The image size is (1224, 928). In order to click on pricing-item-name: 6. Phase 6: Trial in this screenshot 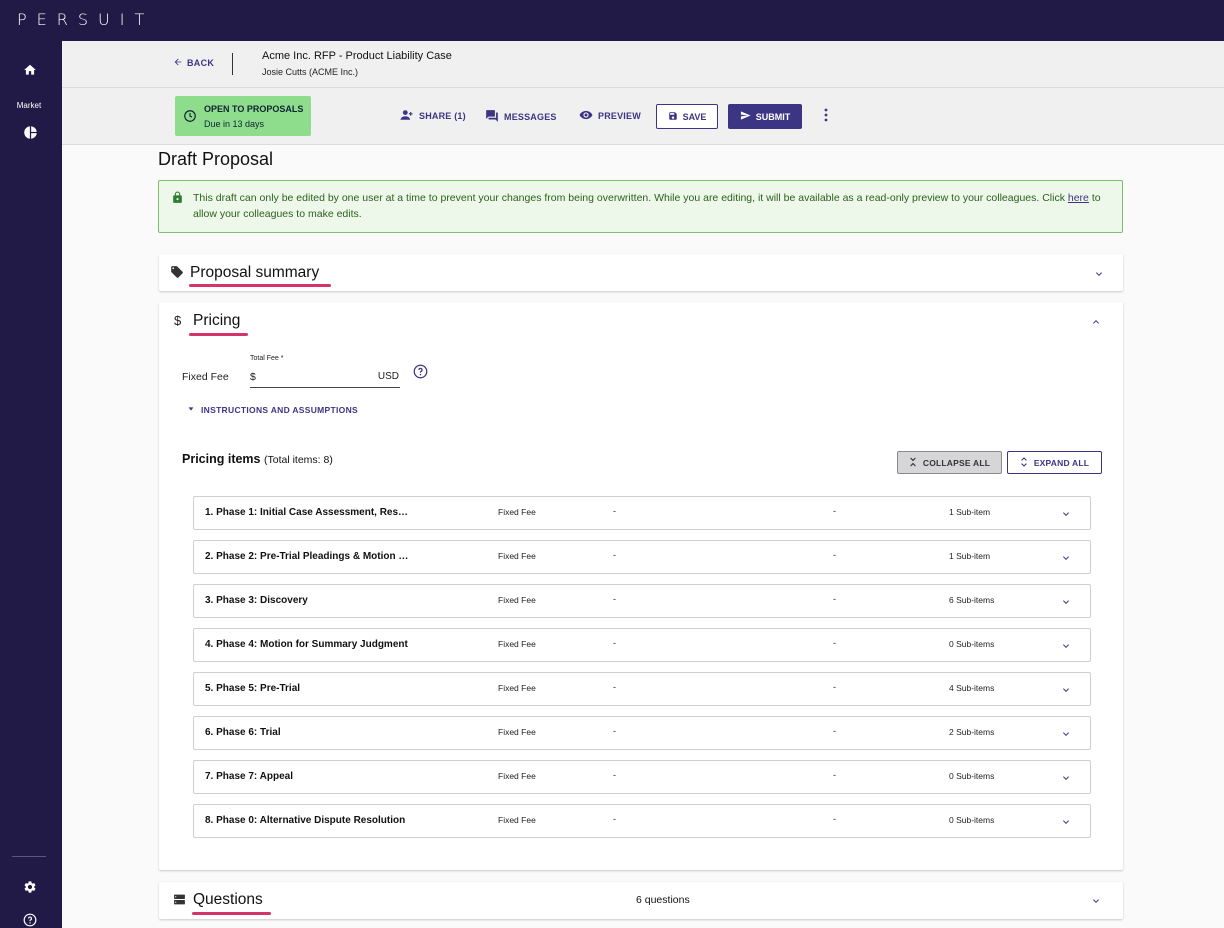, I will do `click(243, 732)`.